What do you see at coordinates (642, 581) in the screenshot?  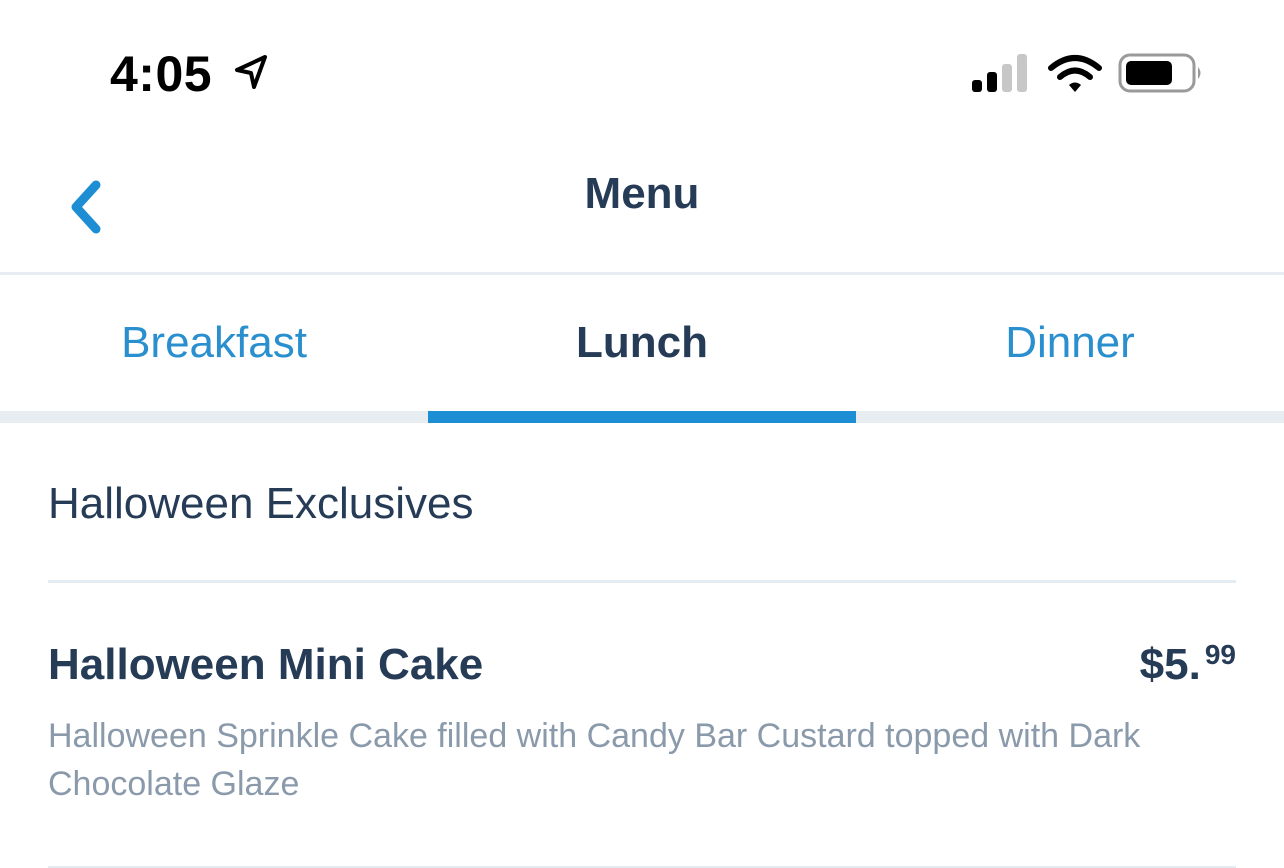 I see `section-divider` at bounding box center [642, 581].